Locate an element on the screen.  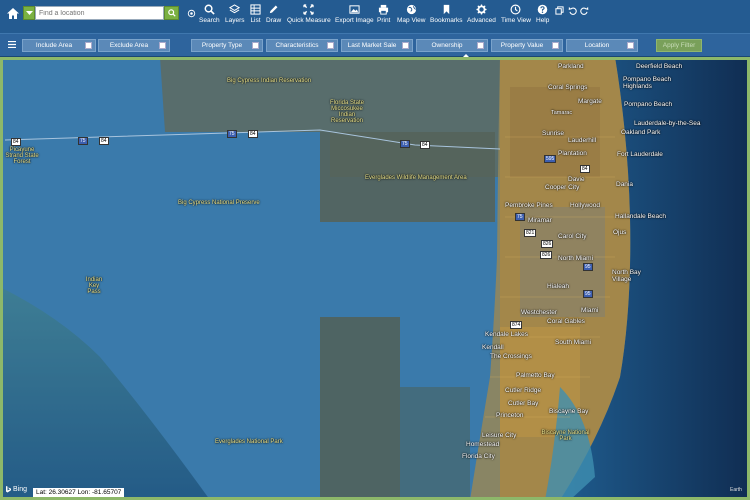
map-label-city: Pompano Beach is located at coordinates (648, 104).